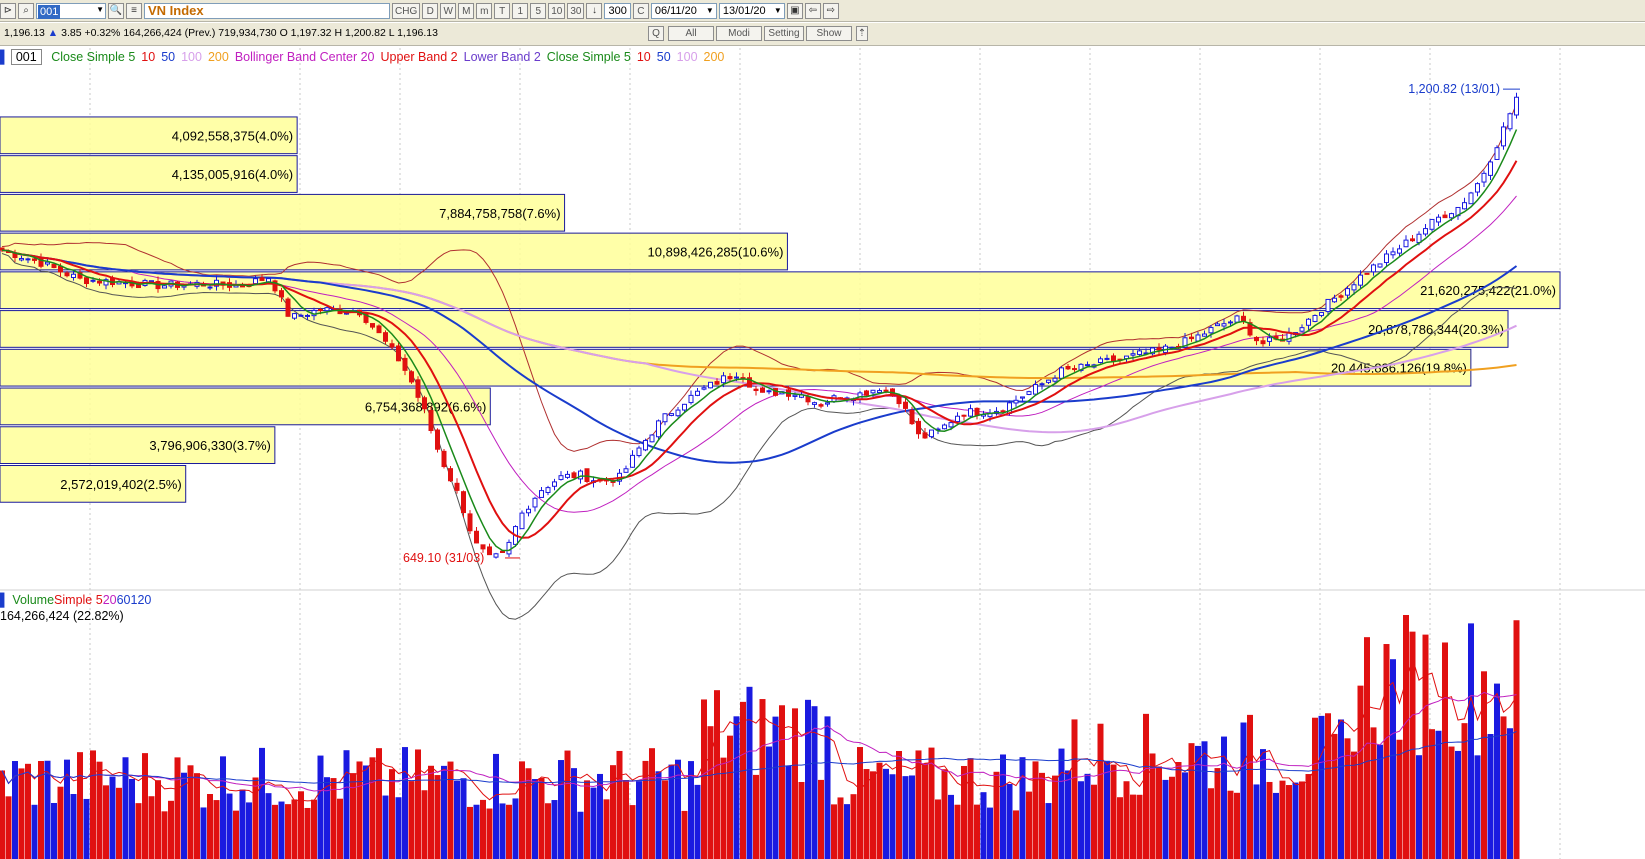  I want to click on volume-profile-label: 2,572,019,402(2.5%), so click(120, 484).